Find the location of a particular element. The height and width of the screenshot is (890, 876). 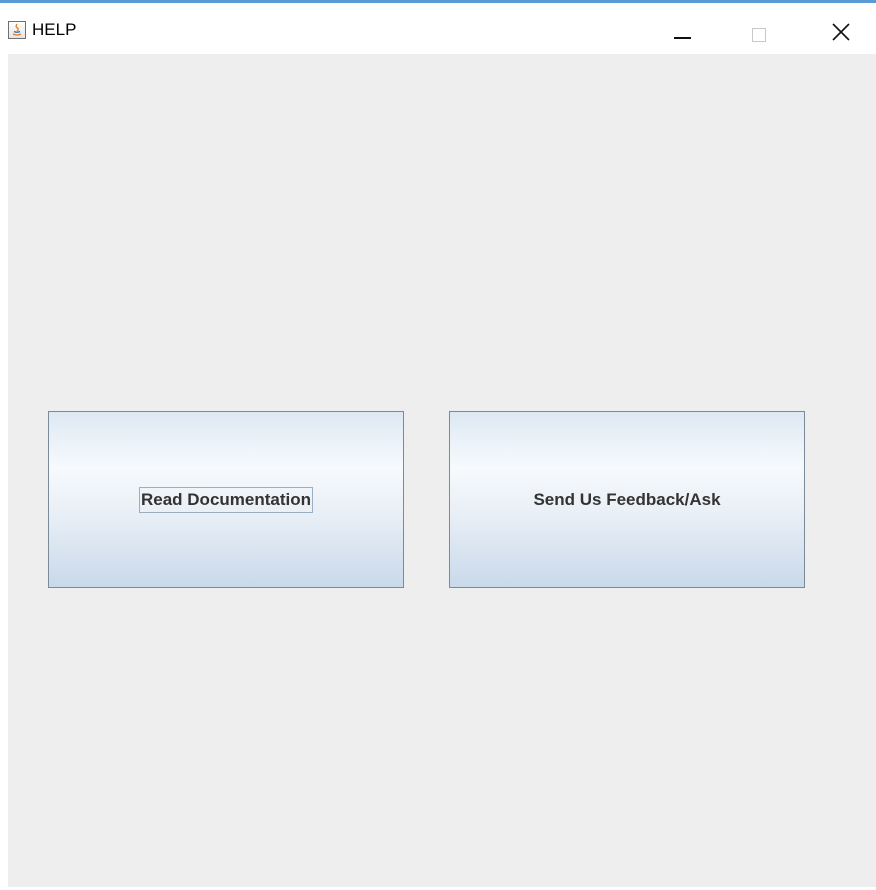

maximize-button is located at coordinates (761, 30).